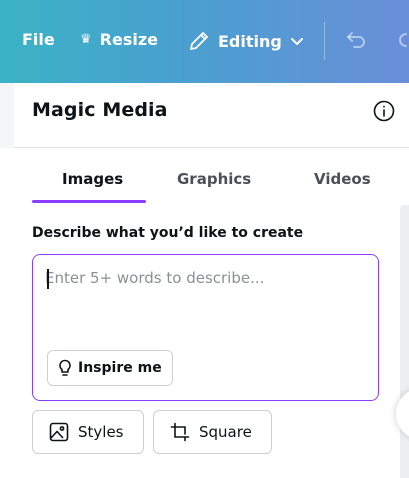  What do you see at coordinates (250, 41) in the screenshot?
I see `editing-label: Editing` at bounding box center [250, 41].